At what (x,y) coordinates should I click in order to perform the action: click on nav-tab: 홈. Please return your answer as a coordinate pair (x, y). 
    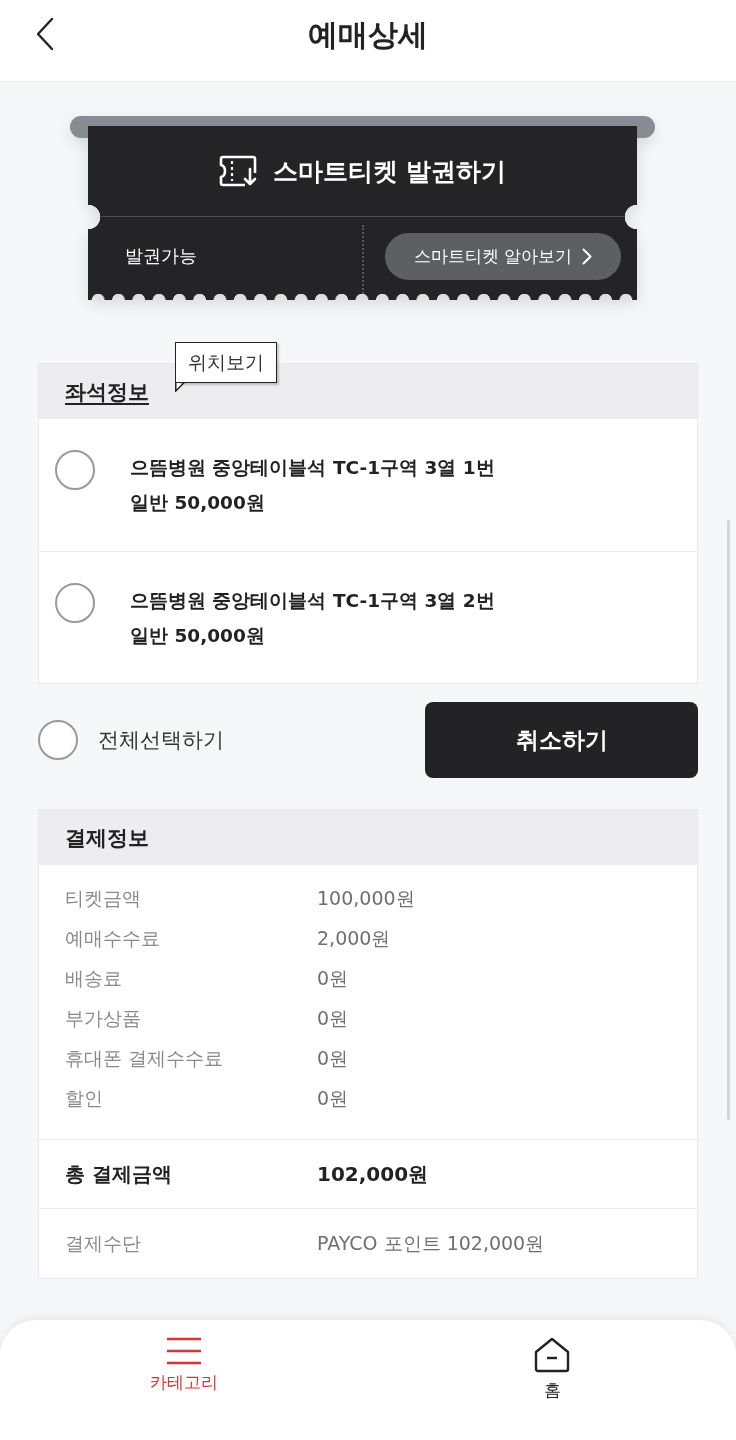
    Looking at the image, I should click on (552, 1364).